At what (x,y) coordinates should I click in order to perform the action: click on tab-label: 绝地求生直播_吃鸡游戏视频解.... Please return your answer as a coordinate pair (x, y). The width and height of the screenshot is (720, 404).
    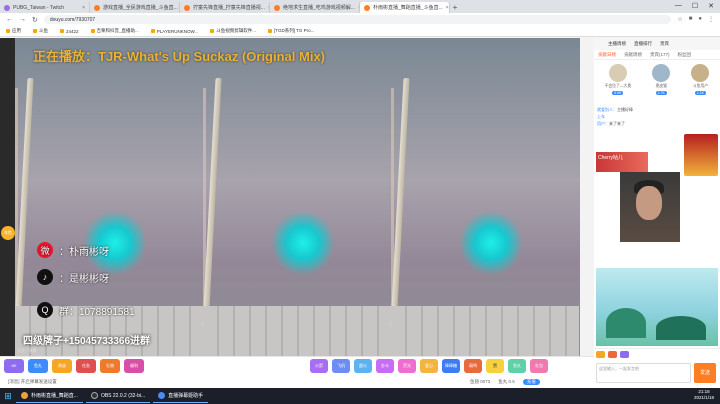
    Looking at the image, I should click on (319, 8).